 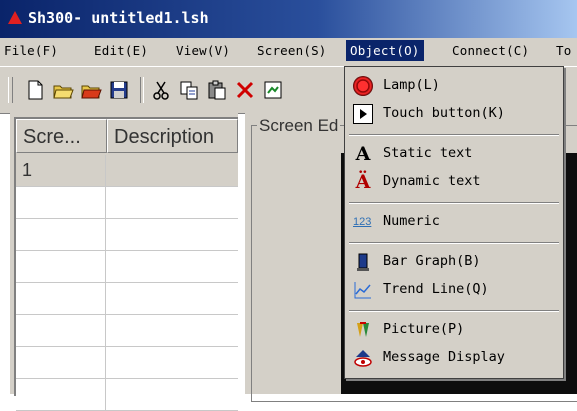 I want to click on touch-button-icon, so click(x=363, y=114).